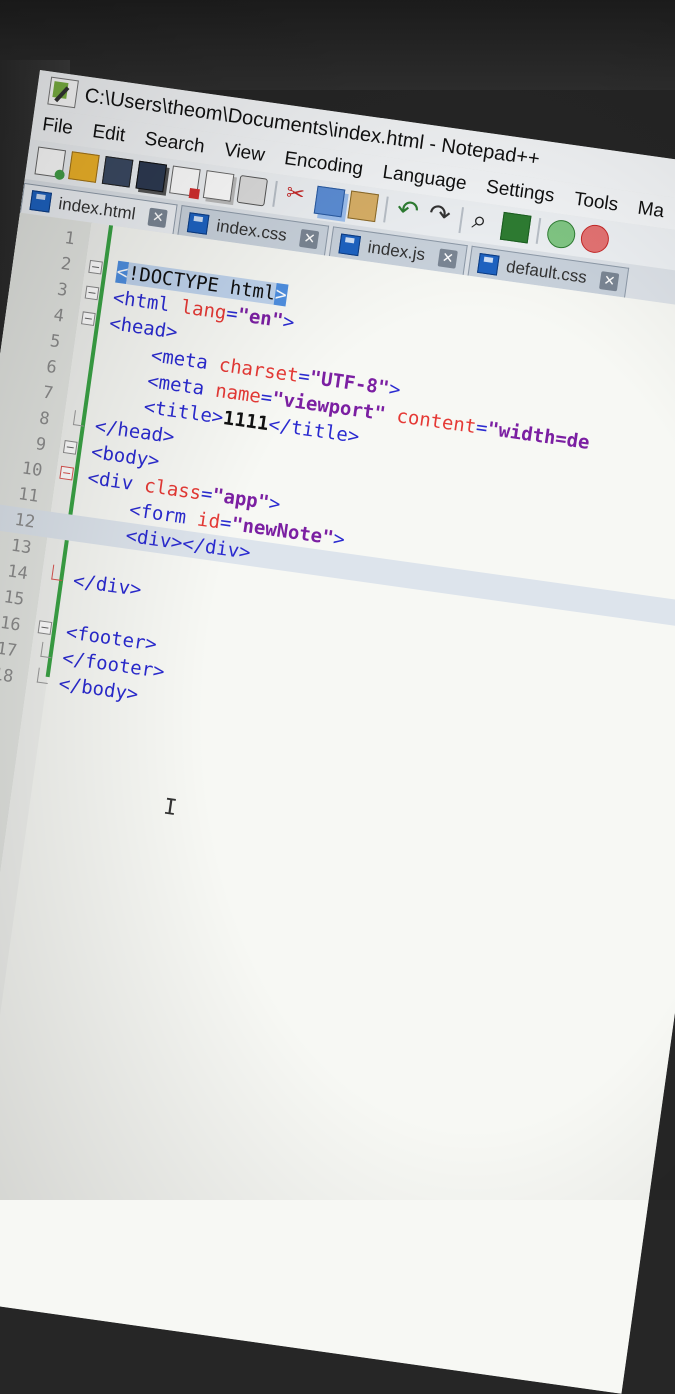 This screenshot has height=1394, width=675. What do you see at coordinates (185, 181) in the screenshot?
I see `close-icon` at bounding box center [185, 181].